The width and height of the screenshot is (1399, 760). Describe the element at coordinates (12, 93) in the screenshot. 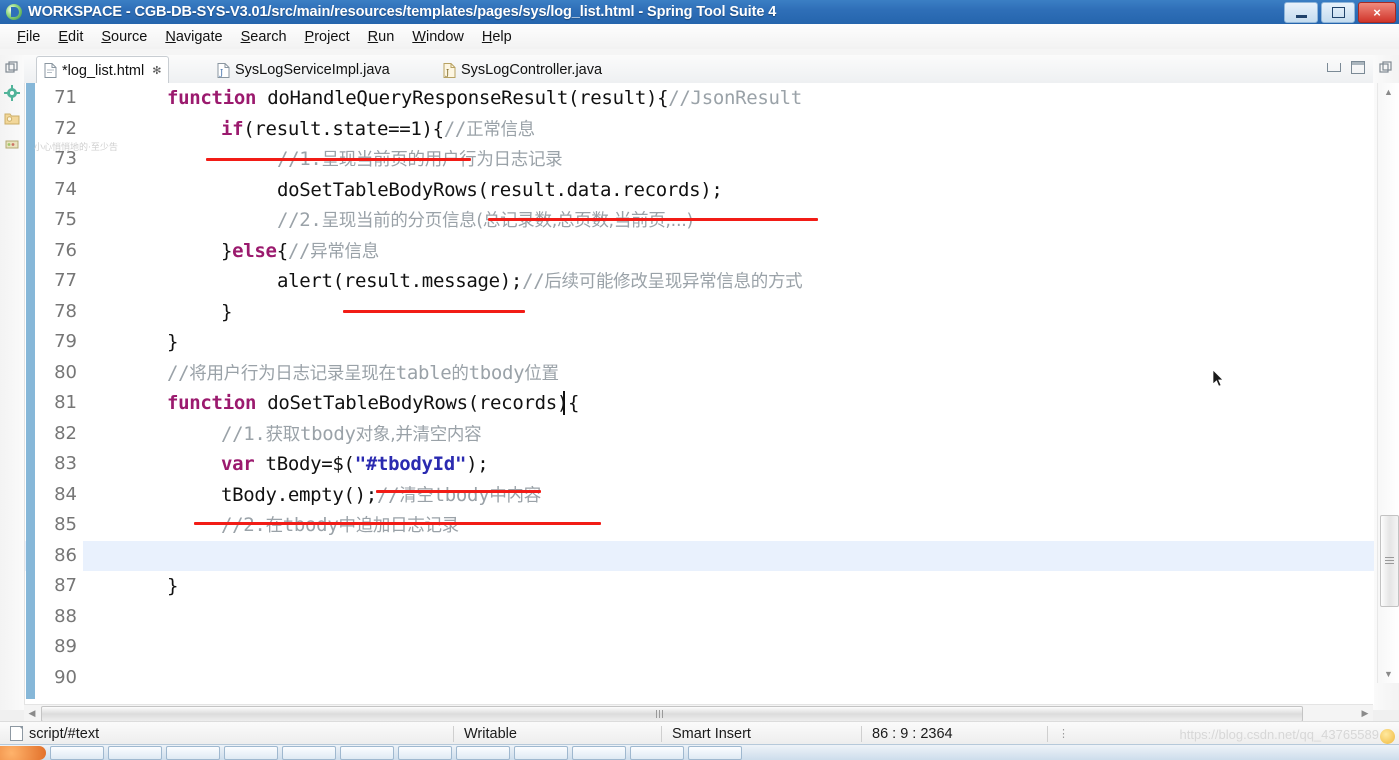

I see `gear-green-icon` at that location.